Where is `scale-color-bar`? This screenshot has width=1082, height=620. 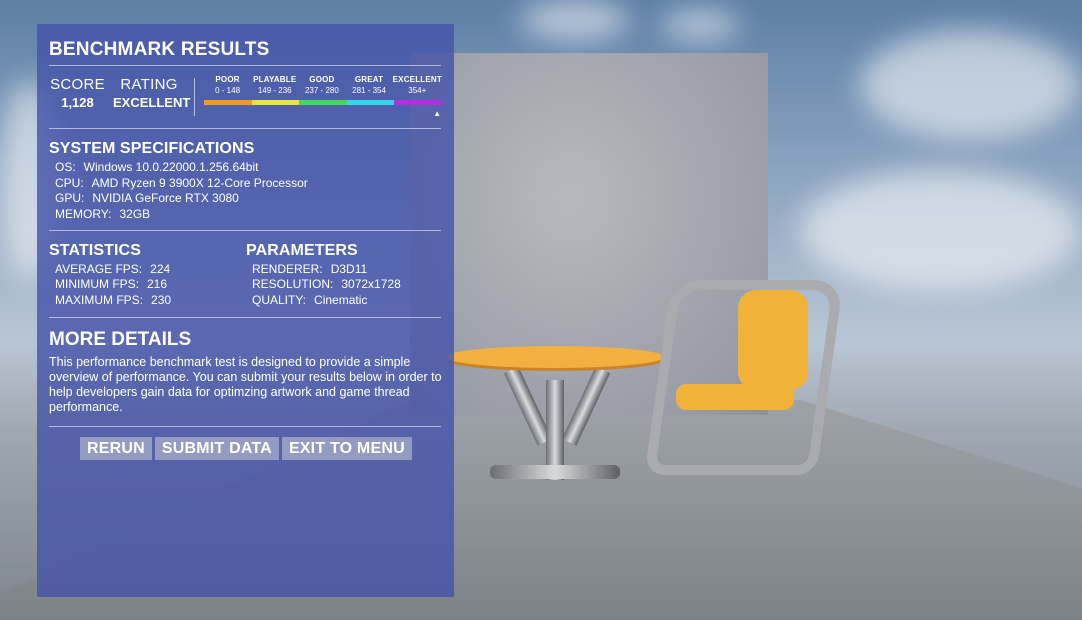
scale-color-bar is located at coordinates (323, 102).